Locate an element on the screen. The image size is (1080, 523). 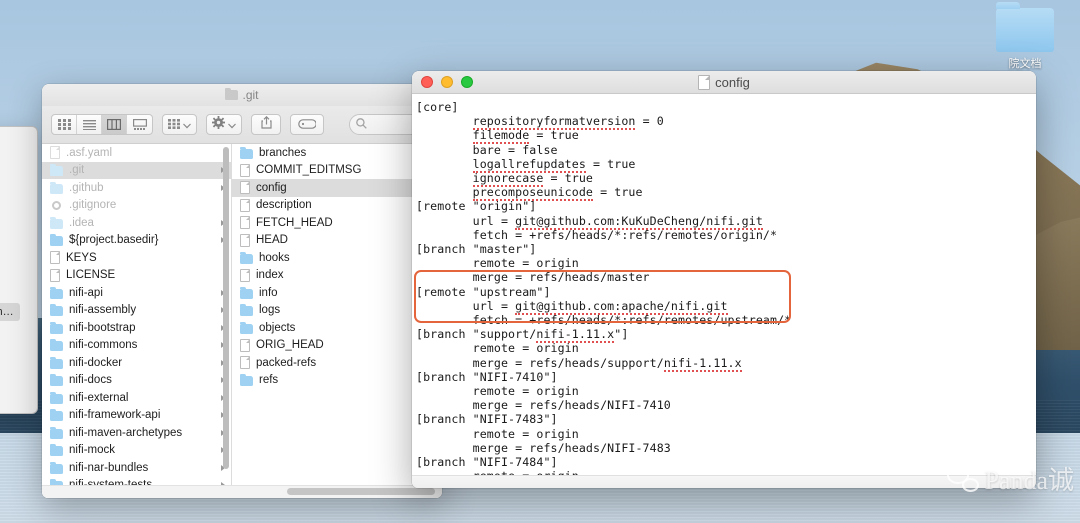
config-title: config is located at coordinates (724, 82).